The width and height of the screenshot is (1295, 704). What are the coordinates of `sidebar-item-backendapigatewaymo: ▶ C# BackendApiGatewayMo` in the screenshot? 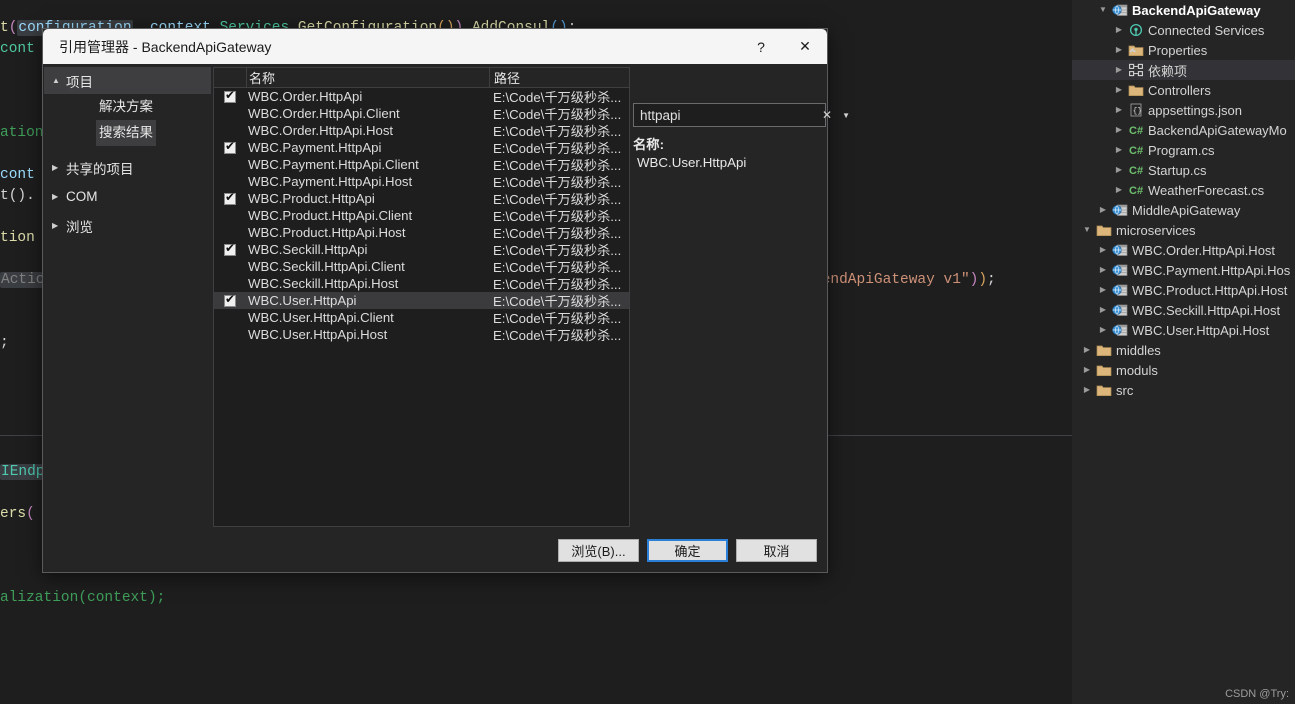 It's located at (1183, 130).